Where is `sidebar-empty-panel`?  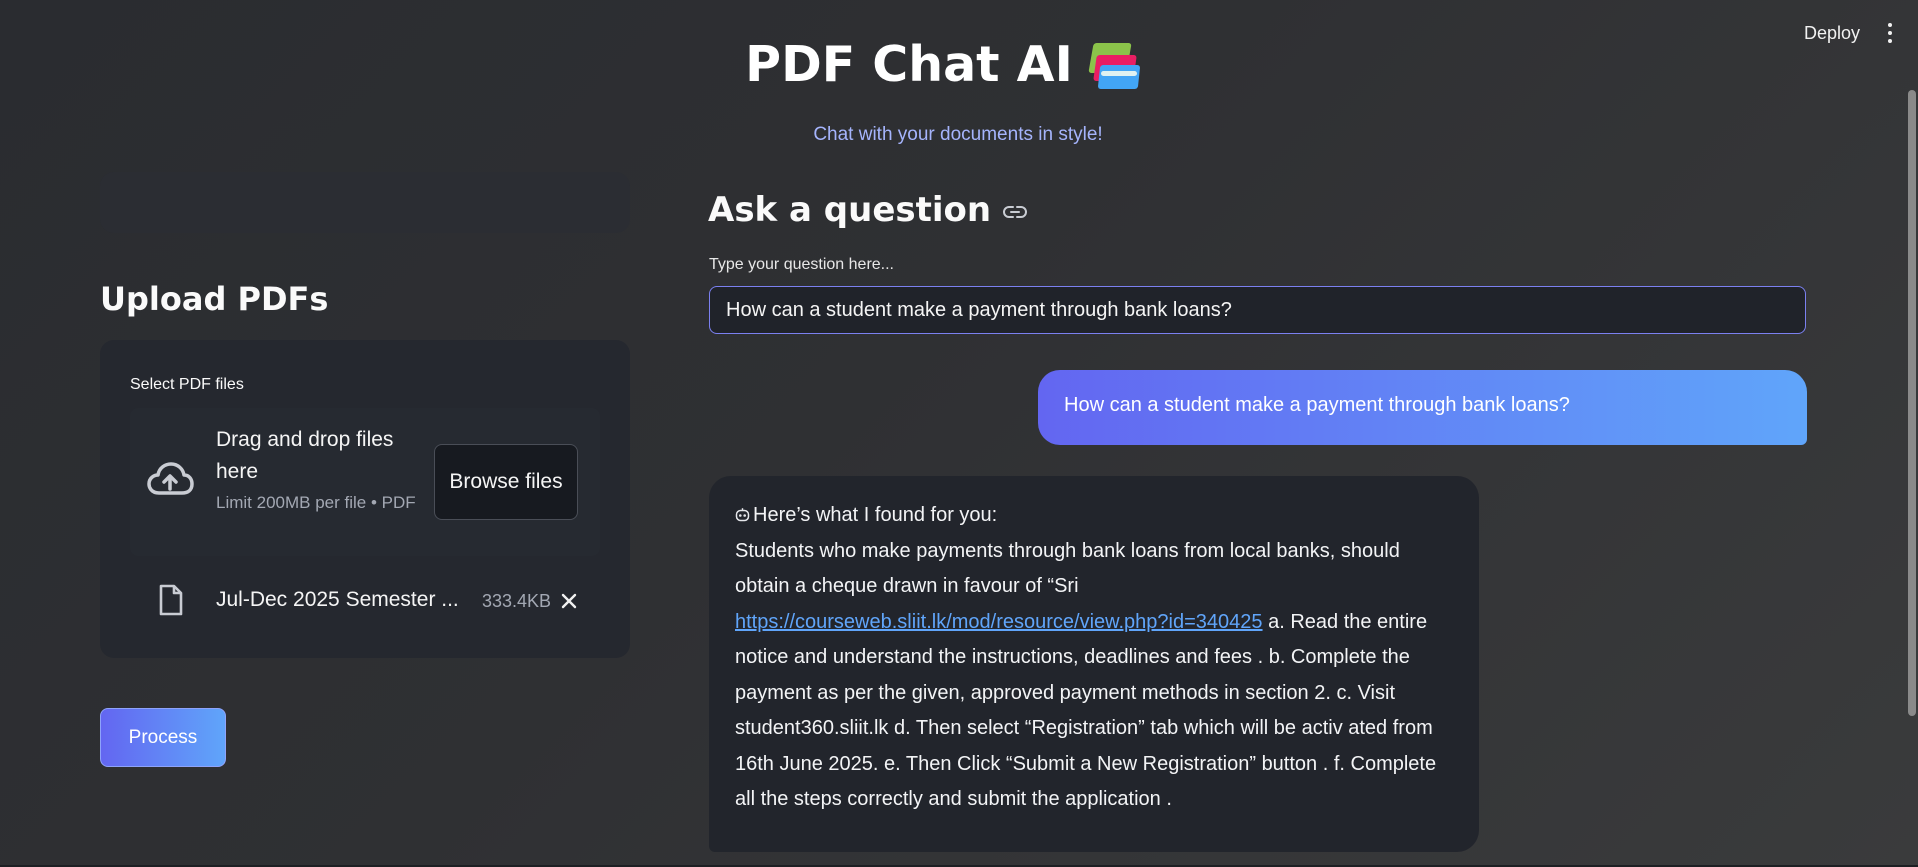
sidebar-empty-panel is located at coordinates (365, 202).